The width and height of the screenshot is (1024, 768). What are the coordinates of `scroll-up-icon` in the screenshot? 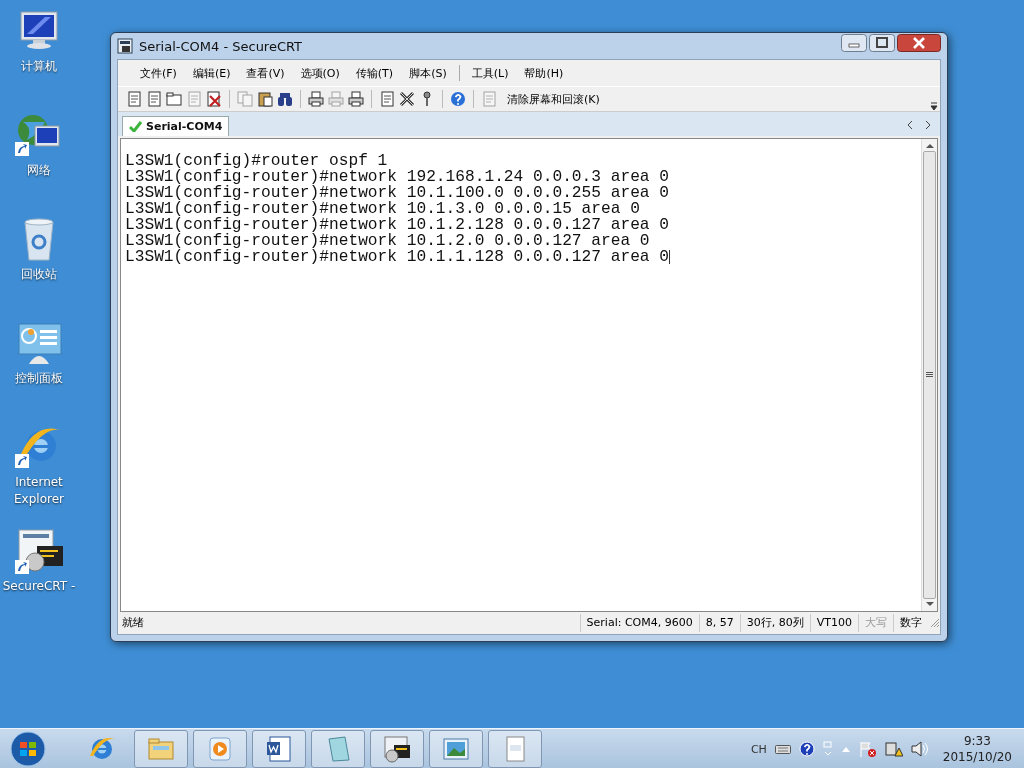 It's located at (929, 146).